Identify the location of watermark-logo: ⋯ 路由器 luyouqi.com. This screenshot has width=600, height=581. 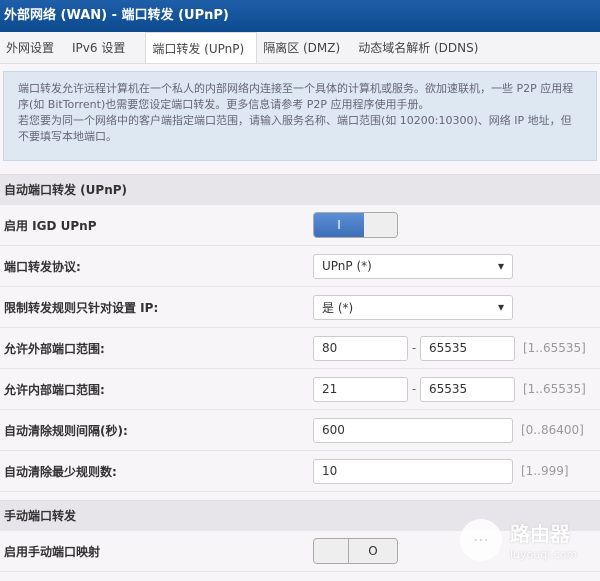
(518, 539).